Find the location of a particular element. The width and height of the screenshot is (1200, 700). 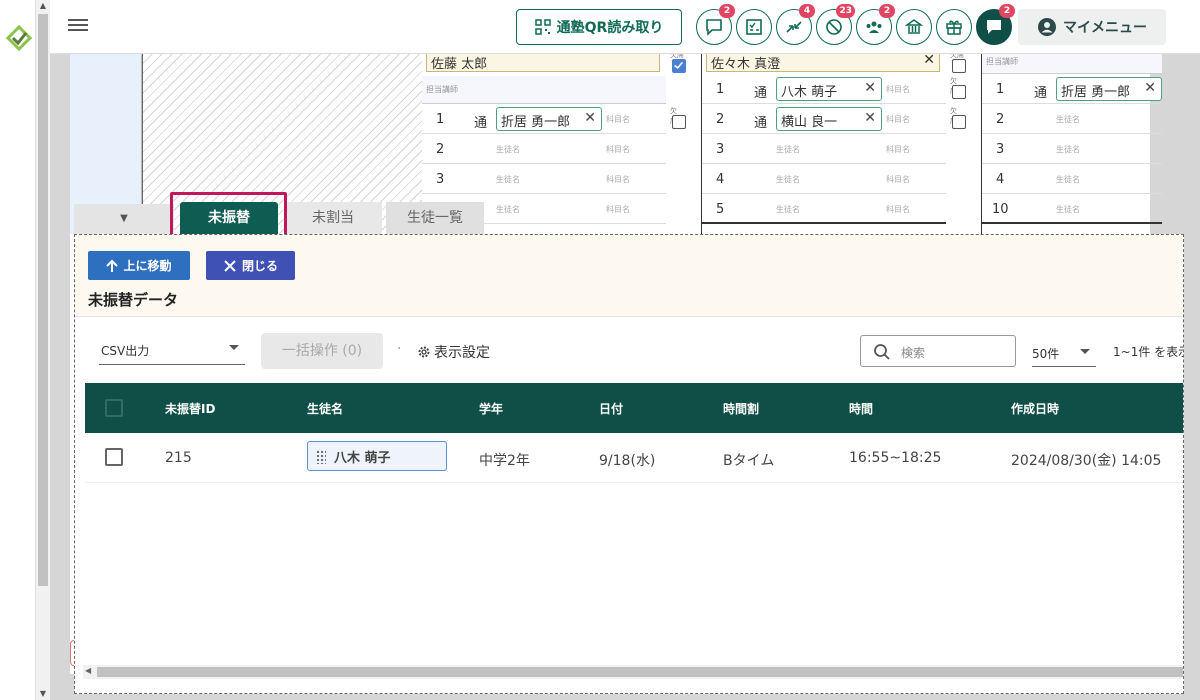

page-scrollbar: ▲ ▼ is located at coordinates (43, 350).